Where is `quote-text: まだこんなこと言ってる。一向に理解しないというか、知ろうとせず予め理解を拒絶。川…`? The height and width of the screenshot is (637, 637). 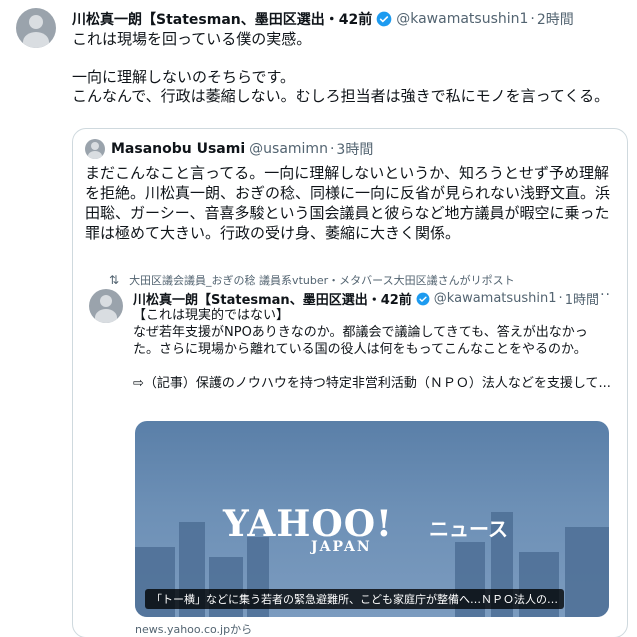 quote-text: まだこんなこと言ってる。一向に理解しないというか、知ろうとせず予め理解を拒絶。川… is located at coordinates (348, 203).